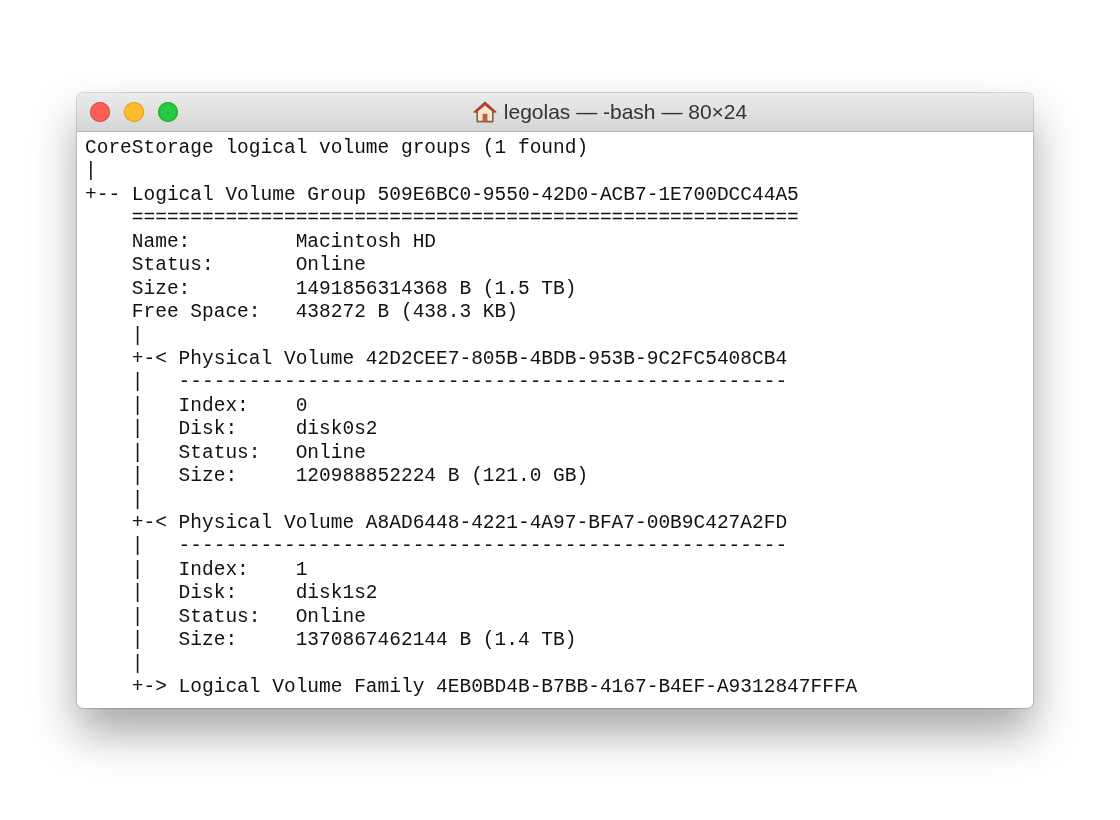 The image size is (1120, 820). I want to click on terminal-line: CoreStorage logical volume groups (1 found), so click(337, 149).